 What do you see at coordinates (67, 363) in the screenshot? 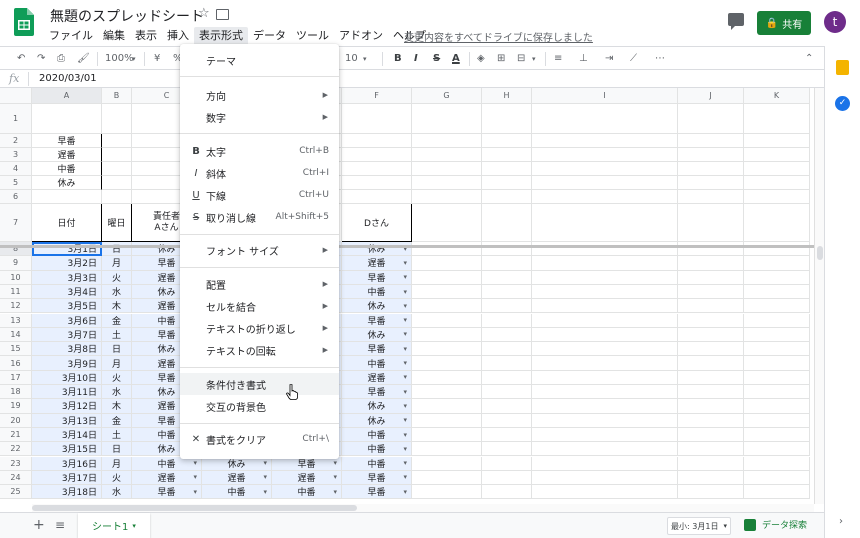
I see `date-cell: 3月9日` at bounding box center [67, 363].